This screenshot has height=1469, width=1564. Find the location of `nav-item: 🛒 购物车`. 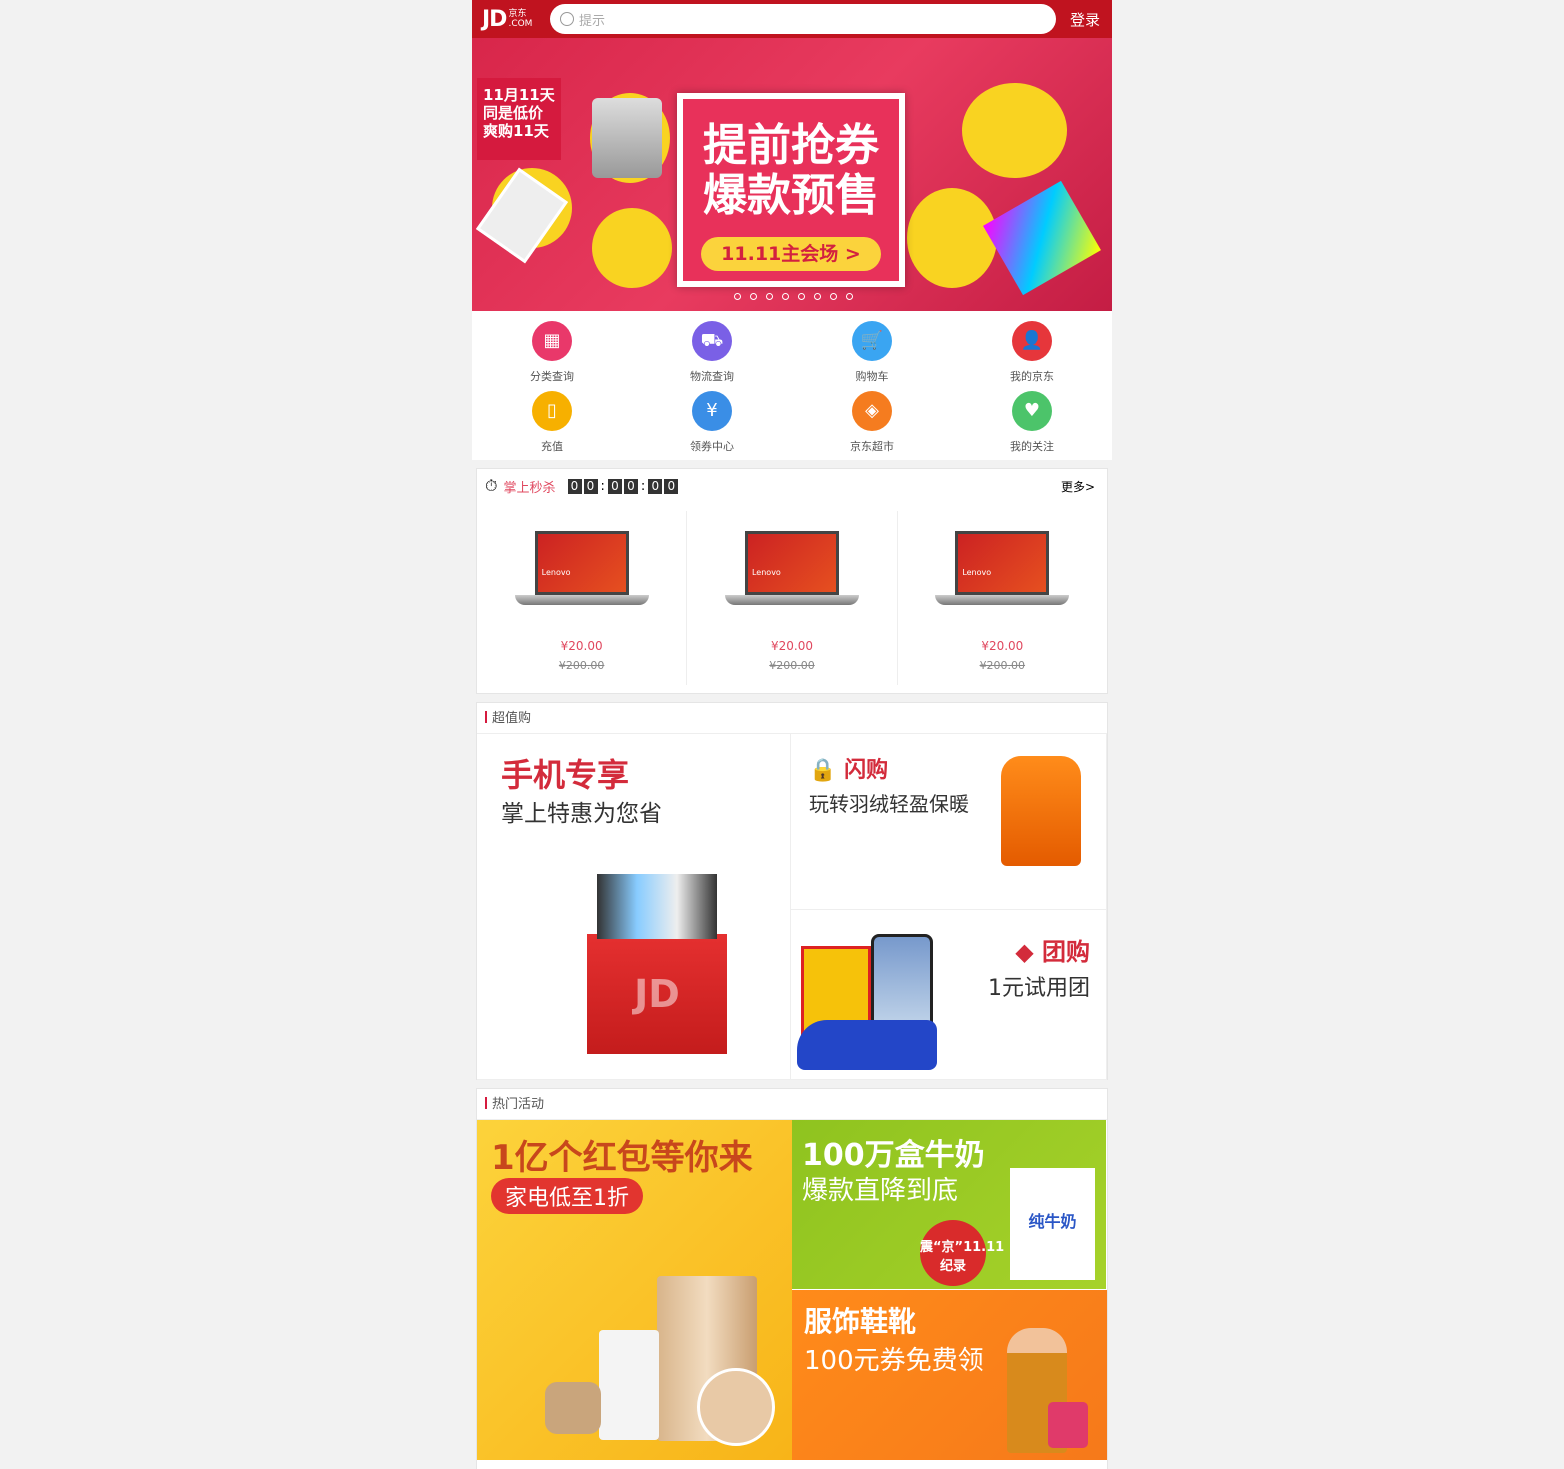

nav-item: 🛒 购物车 is located at coordinates (872, 355).